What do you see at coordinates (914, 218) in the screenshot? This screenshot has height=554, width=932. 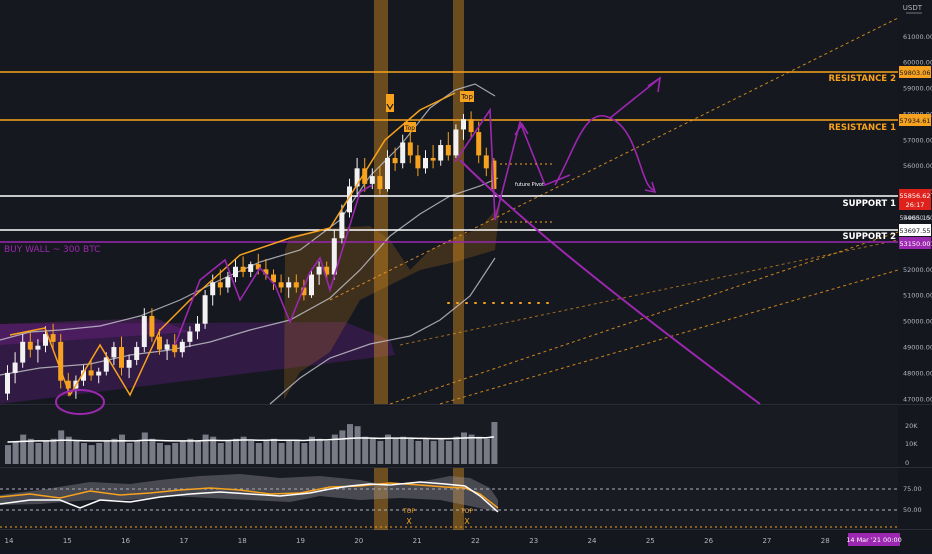 I see `price-label-aux: 54965.15` at bounding box center [914, 218].